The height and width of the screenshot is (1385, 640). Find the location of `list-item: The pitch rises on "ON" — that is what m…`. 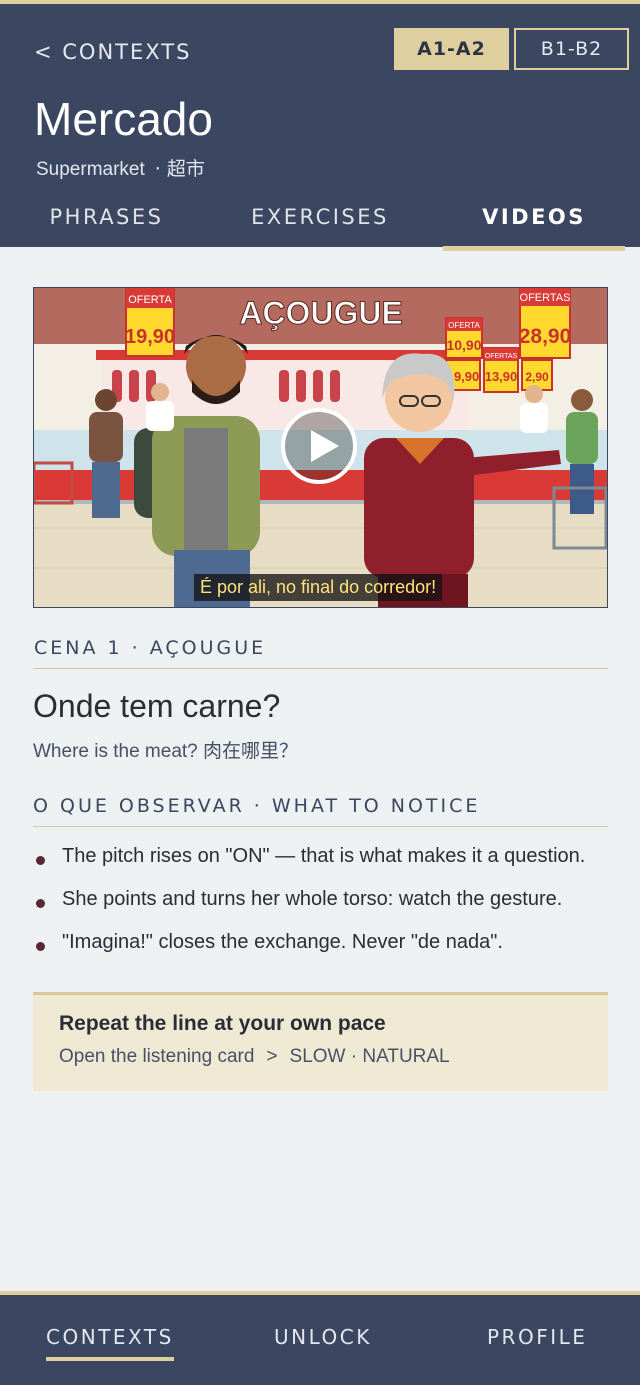

list-item: The pitch rises on "ON" — that is what m… is located at coordinates (333, 866).